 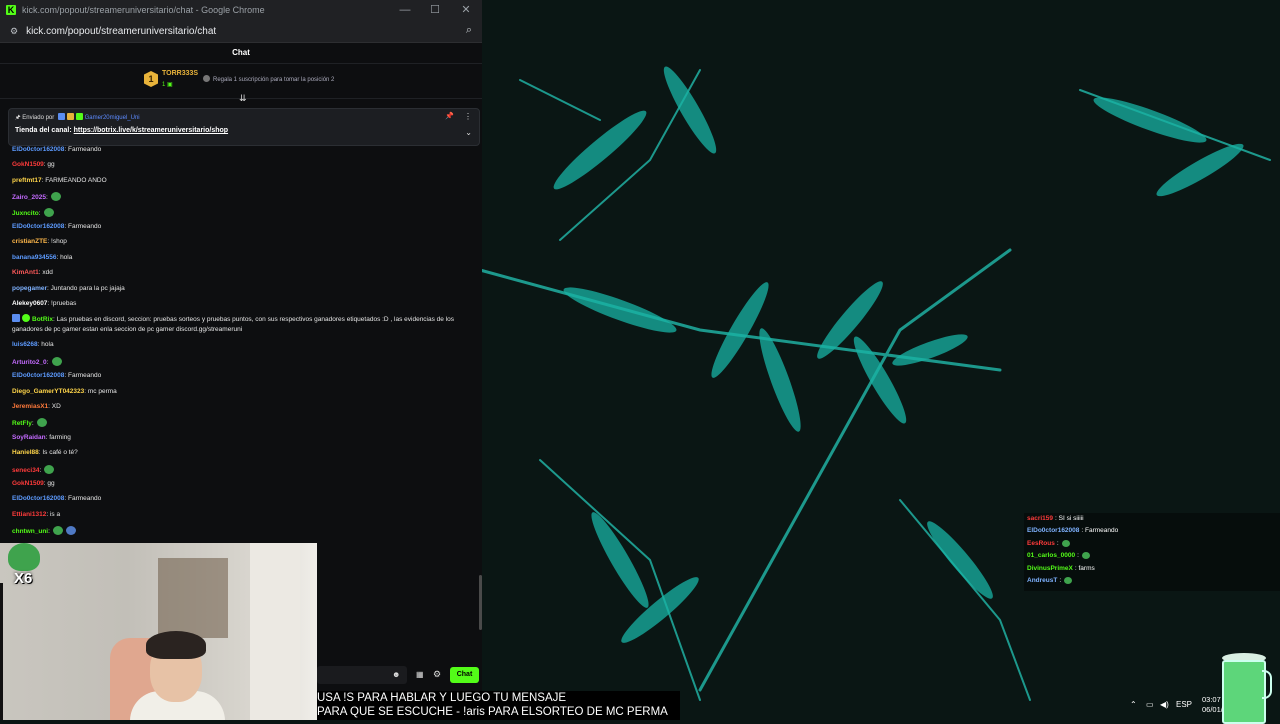 What do you see at coordinates (170, 85) in the screenshot?
I see `gift-icon: ▣` at bounding box center [170, 85].